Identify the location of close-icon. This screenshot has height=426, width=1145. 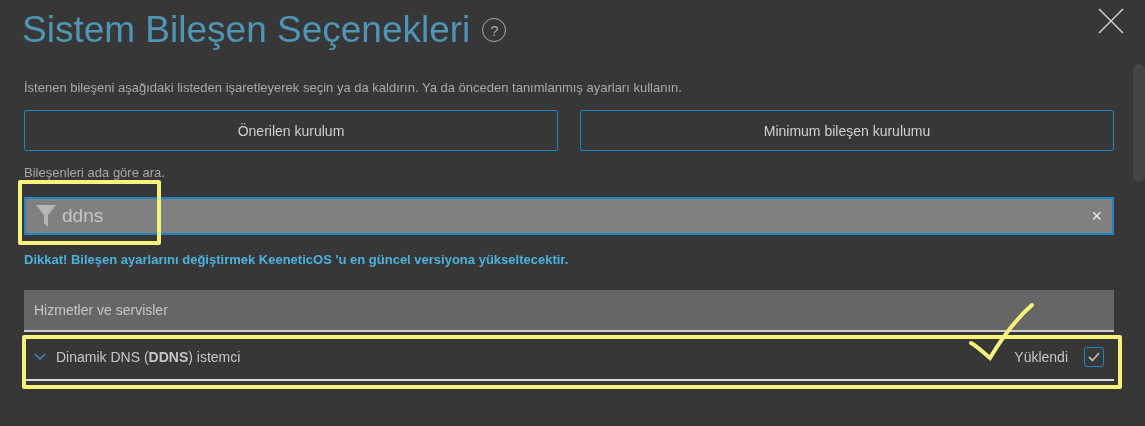
(1111, 21).